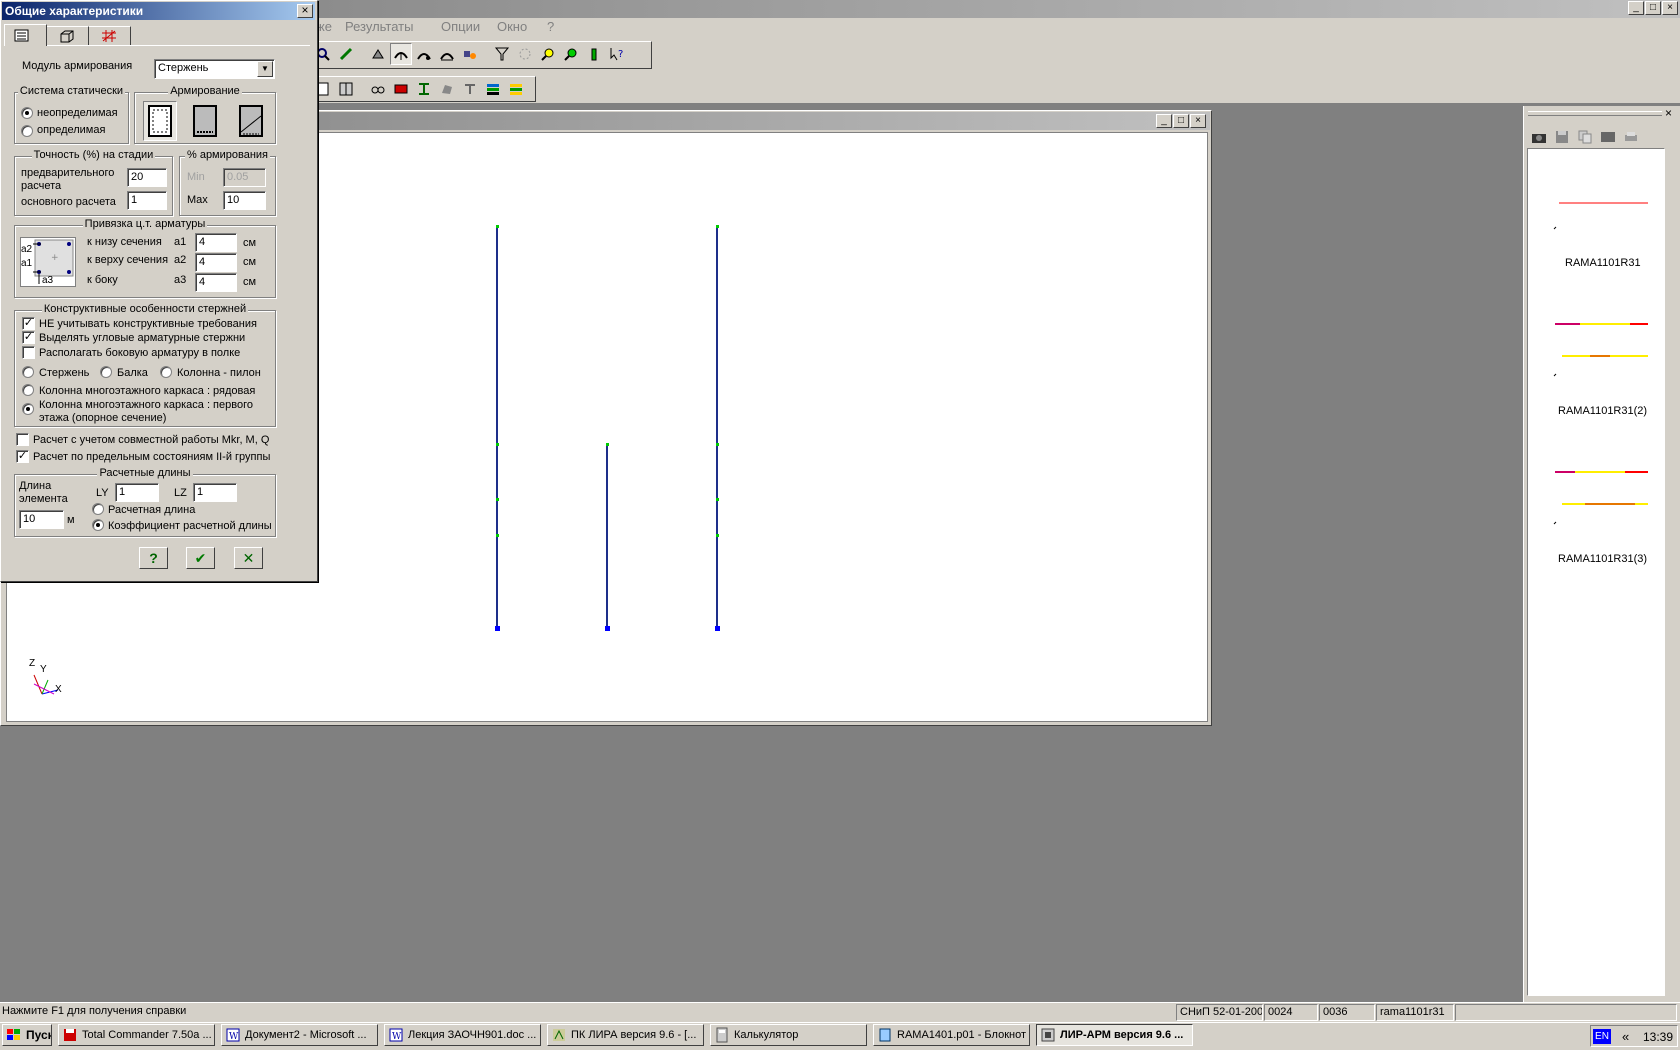 This screenshot has height=1050, width=1680. Describe the element at coordinates (98, 509) in the screenshot. I see `design-length-radio` at that location.